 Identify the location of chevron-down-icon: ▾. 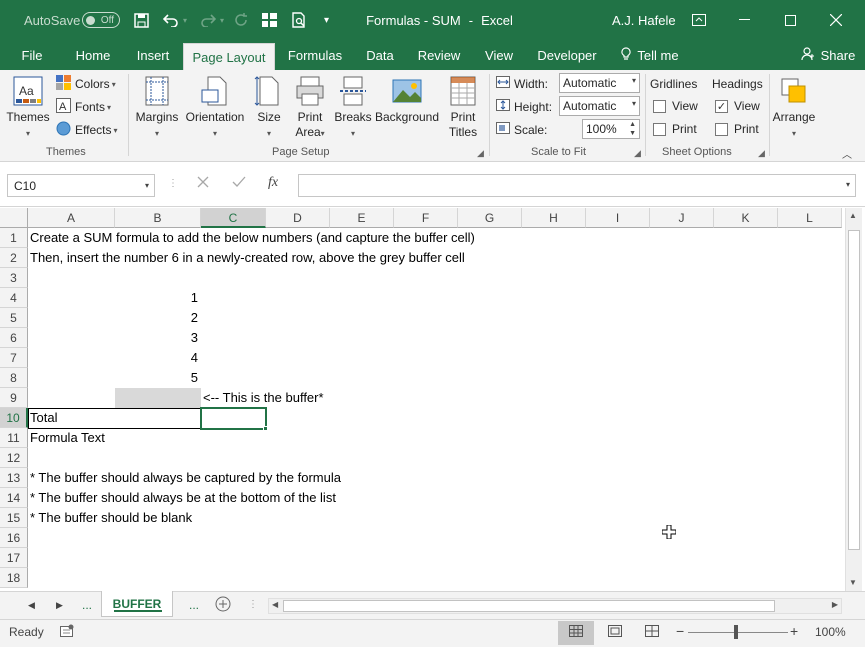
(147, 185).